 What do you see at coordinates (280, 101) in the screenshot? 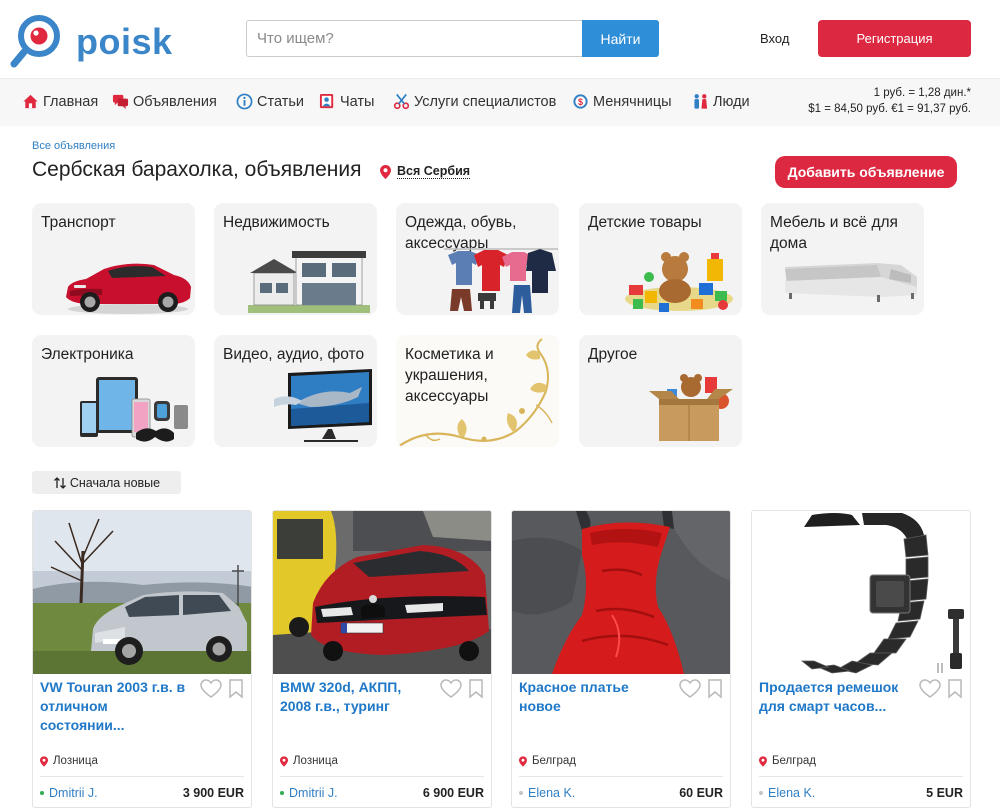
I see `nav-item-label: Статьи` at bounding box center [280, 101].